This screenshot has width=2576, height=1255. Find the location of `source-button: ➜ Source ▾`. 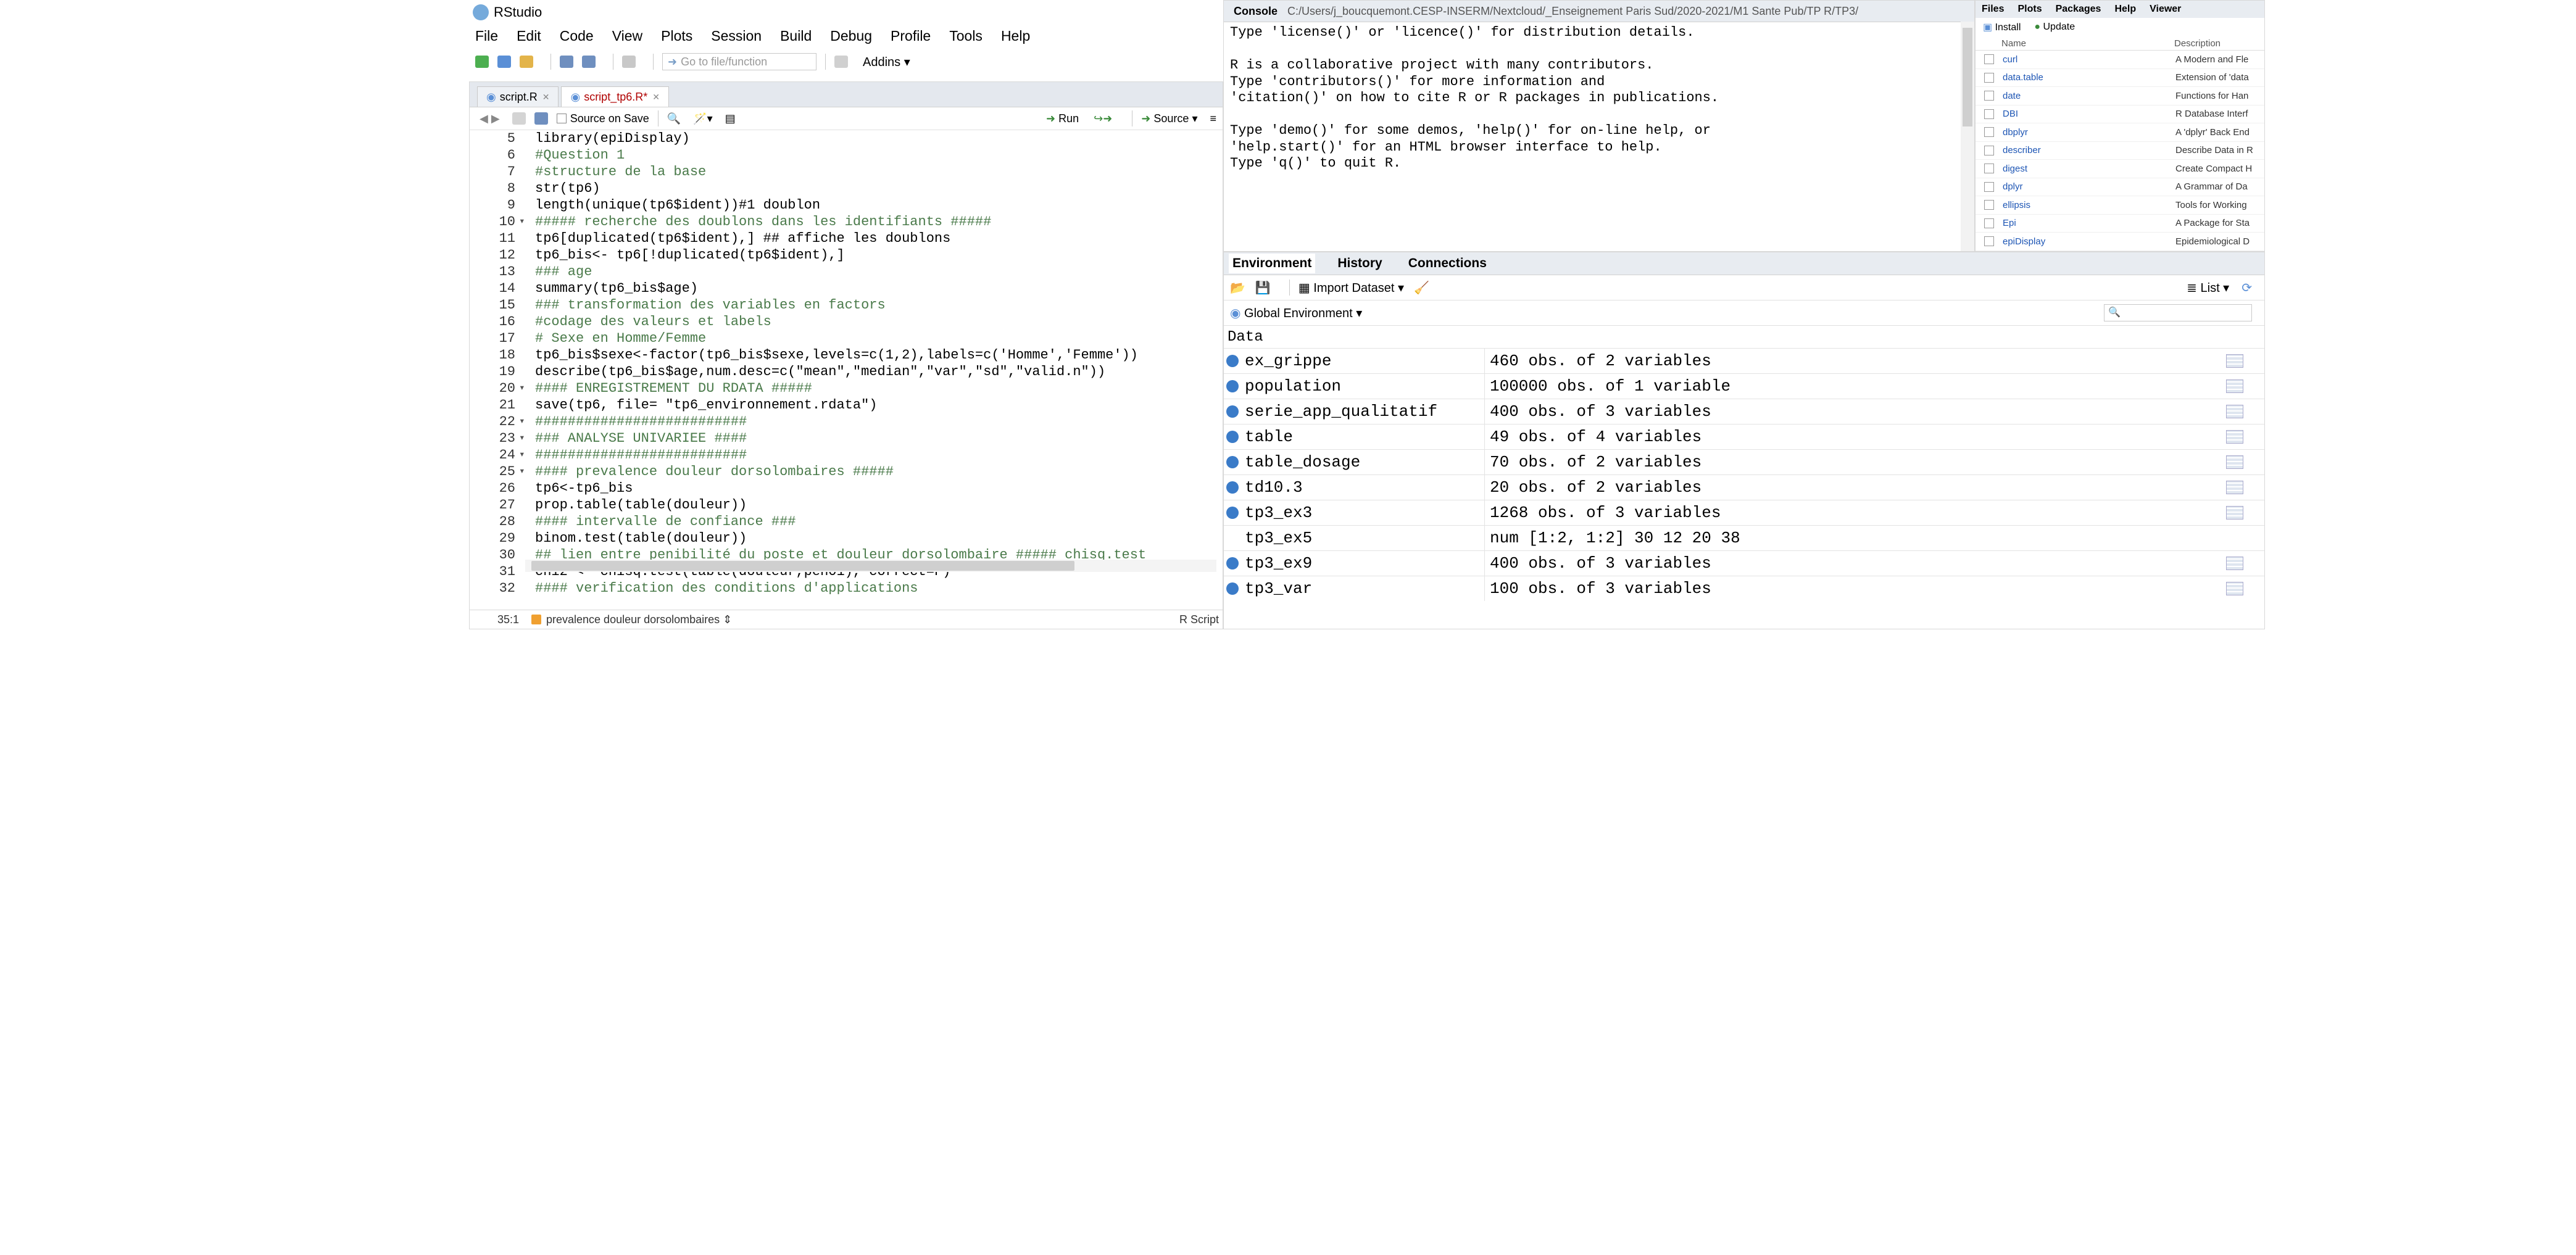

source-button: ➜ Source ▾ is located at coordinates (1169, 119).